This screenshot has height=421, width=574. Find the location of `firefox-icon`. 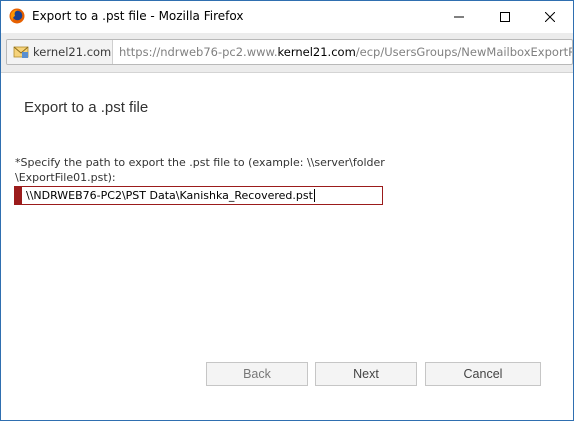

firefox-icon is located at coordinates (17, 16).